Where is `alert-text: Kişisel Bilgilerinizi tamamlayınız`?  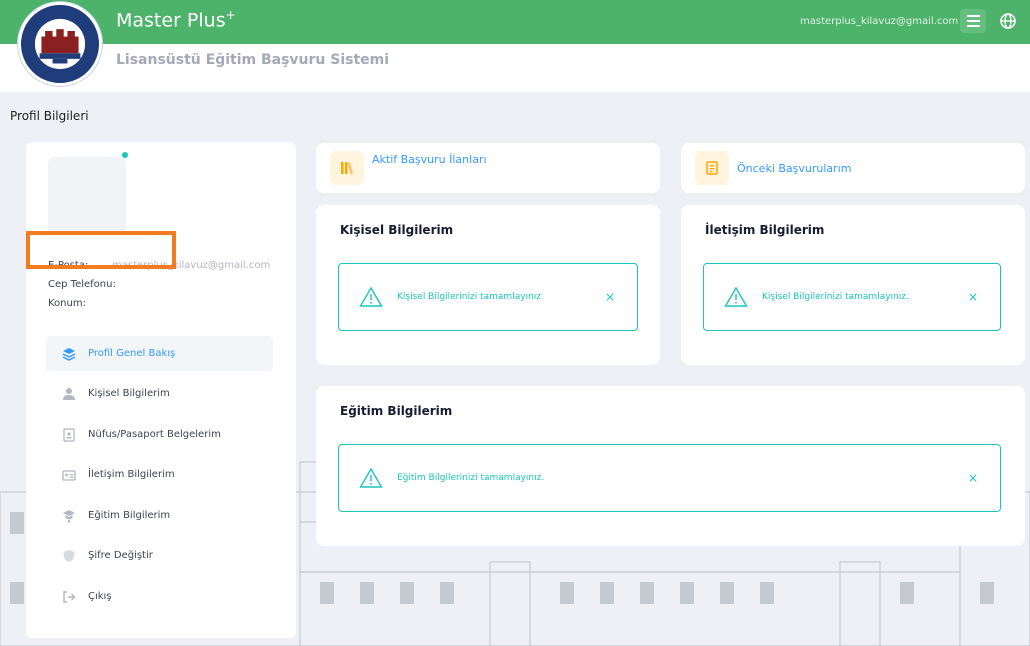 alert-text: Kişisel Bilgilerinizi tamamlayınız is located at coordinates (469, 297).